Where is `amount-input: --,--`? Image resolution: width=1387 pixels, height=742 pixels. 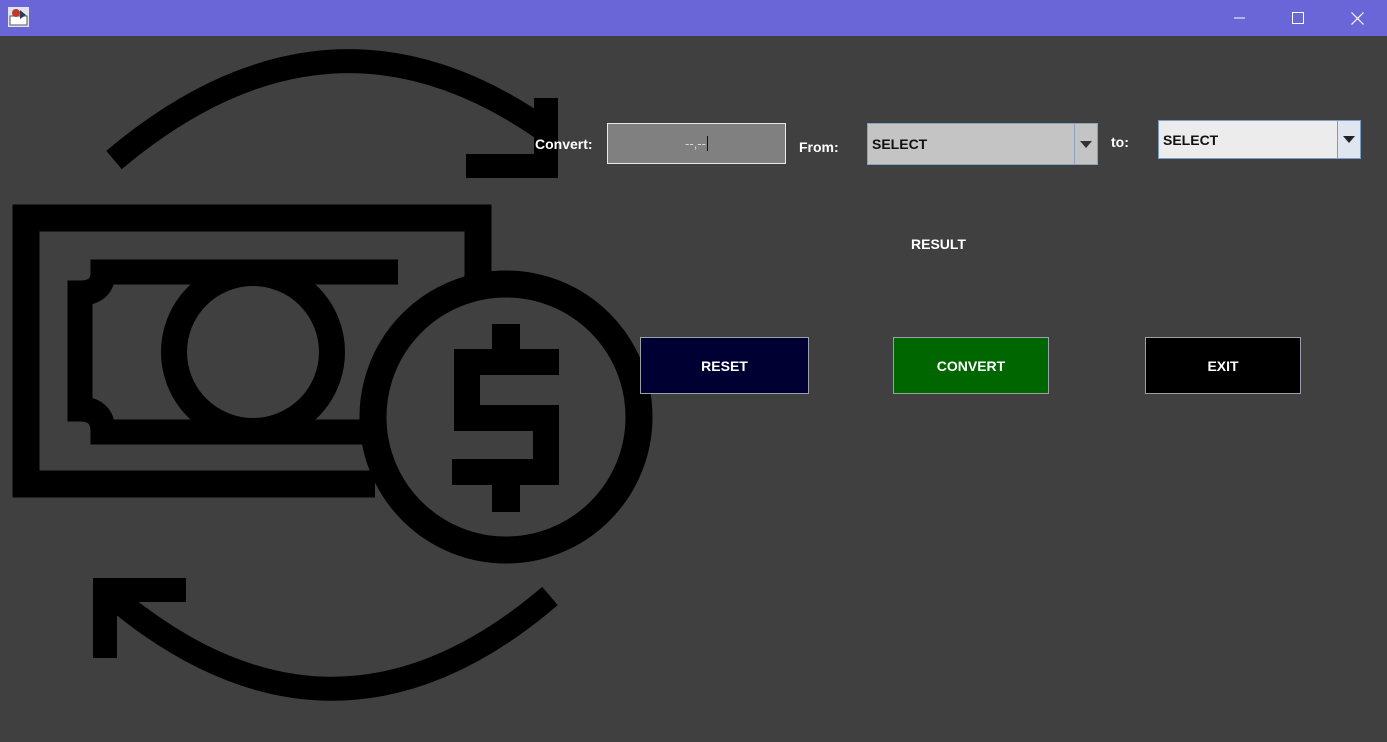 amount-input: --,-- is located at coordinates (696, 143).